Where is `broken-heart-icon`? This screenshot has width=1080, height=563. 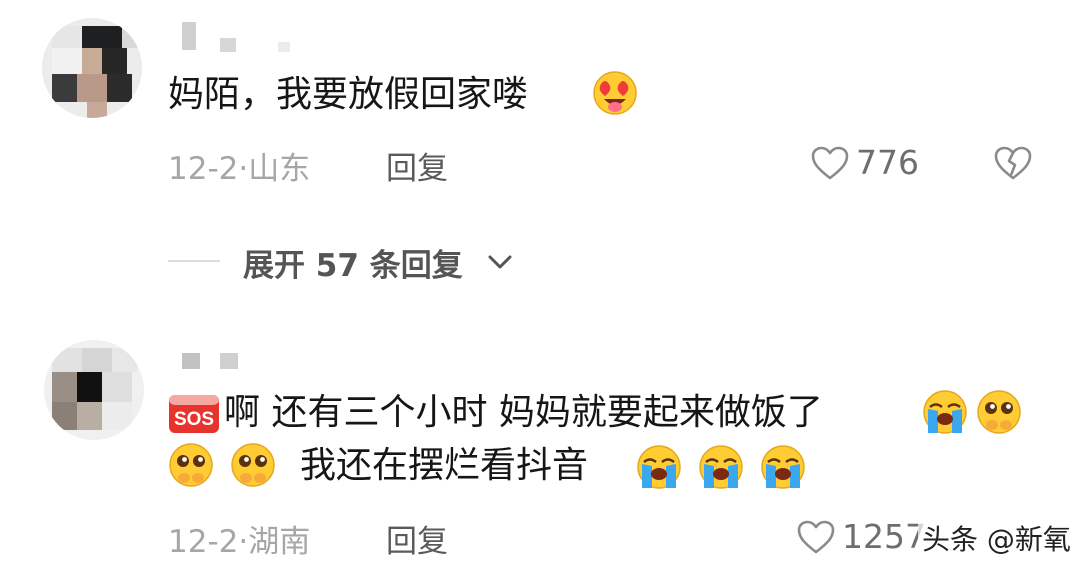
broken-heart-icon is located at coordinates (1013, 163).